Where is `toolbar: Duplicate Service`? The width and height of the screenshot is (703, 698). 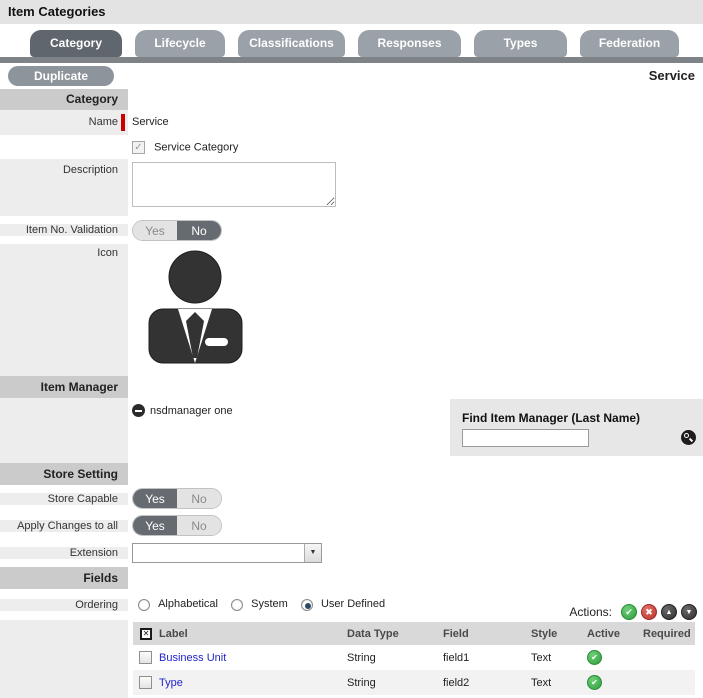
toolbar: Duplicate Service is located at coordinates (351, 76).